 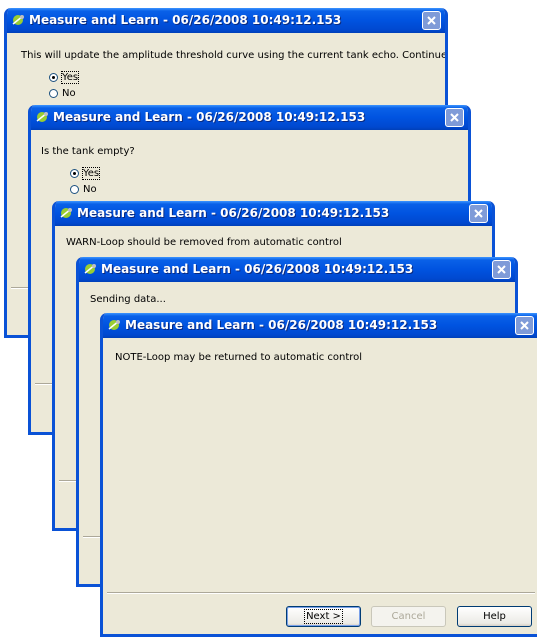 I want to click on cancel-button: Cancel, so click(x=408, y=616).